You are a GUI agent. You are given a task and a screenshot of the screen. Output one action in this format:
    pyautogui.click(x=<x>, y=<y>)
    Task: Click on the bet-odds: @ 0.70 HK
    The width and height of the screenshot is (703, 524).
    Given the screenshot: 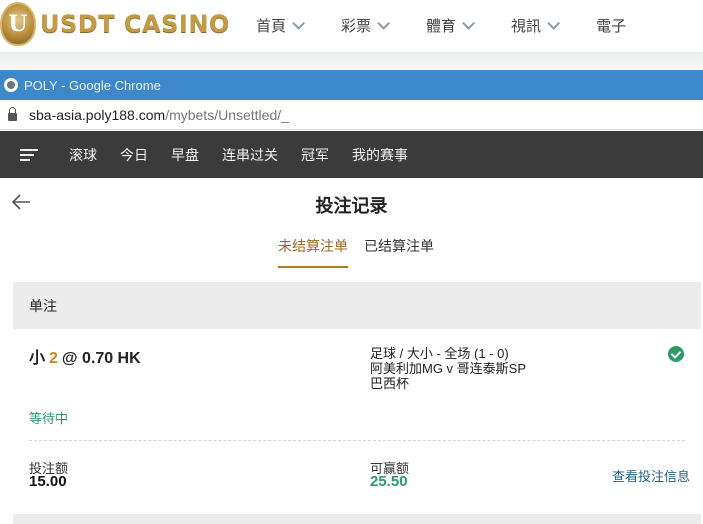 What is the action you would take?
    pyautogui.click(x=101, y=358)
    